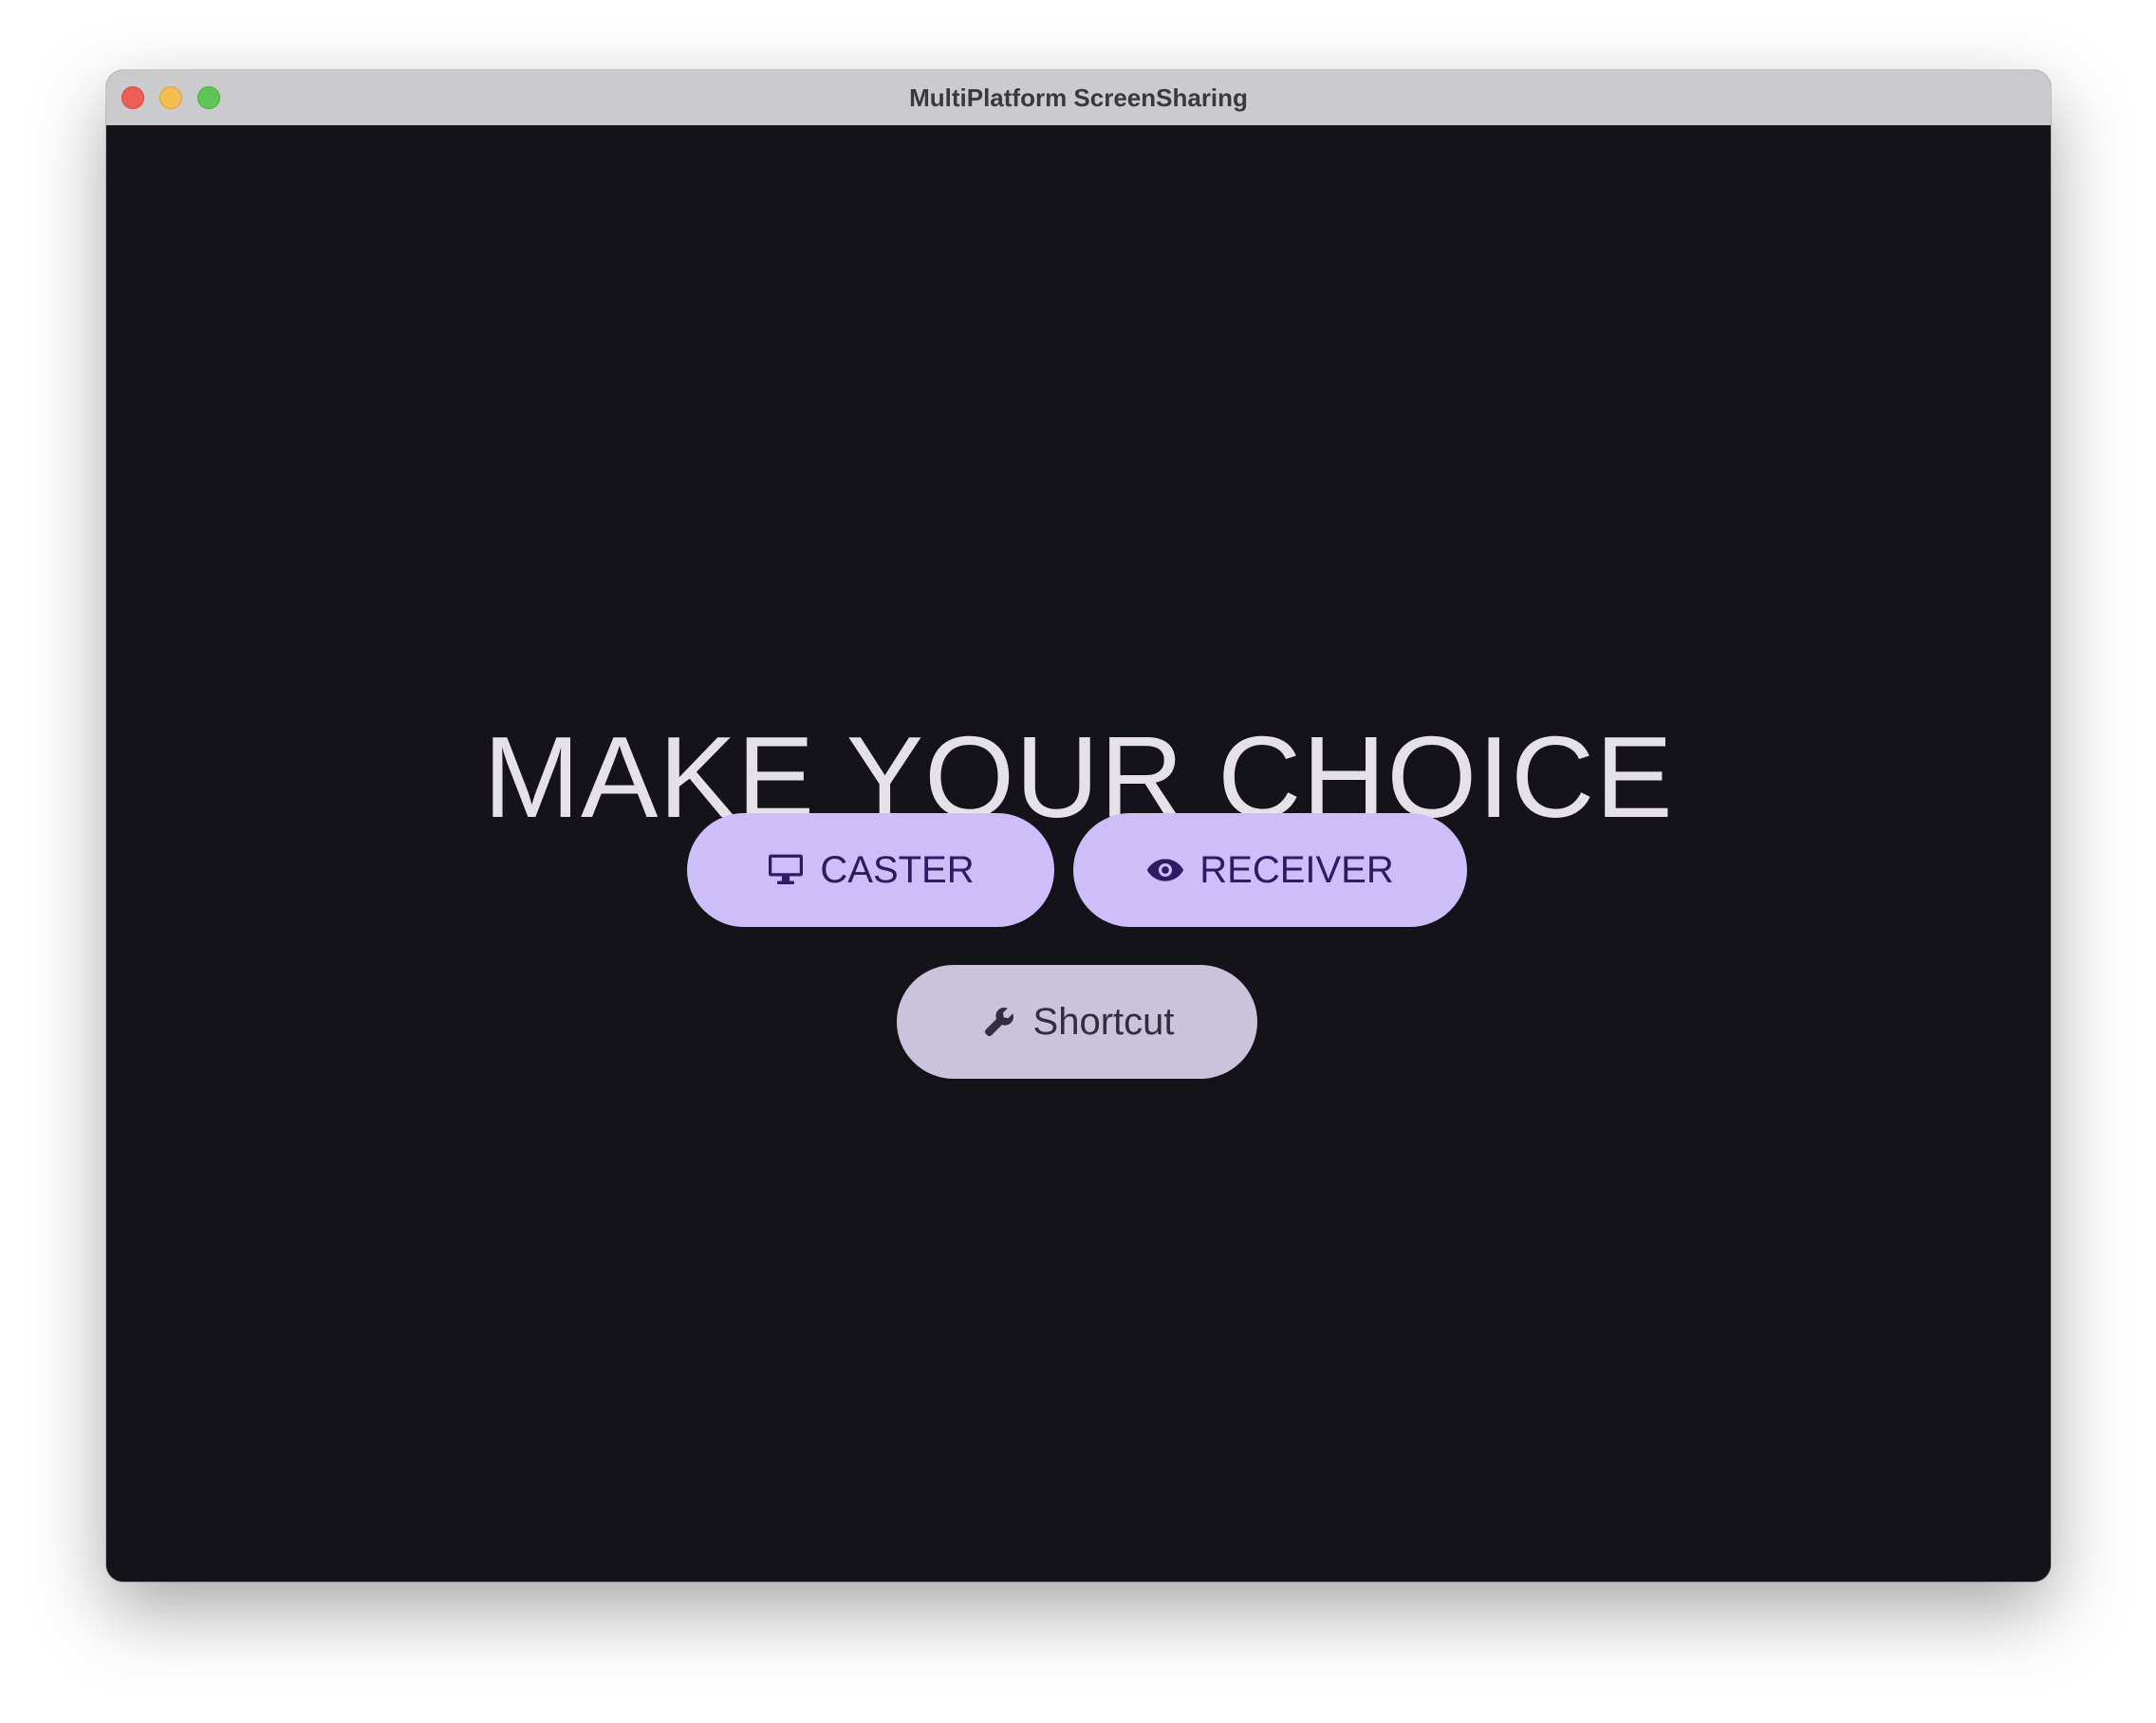  Describe the element at coordinates (786, 870) in the screenshot. I see `monitor-icon` at that location.